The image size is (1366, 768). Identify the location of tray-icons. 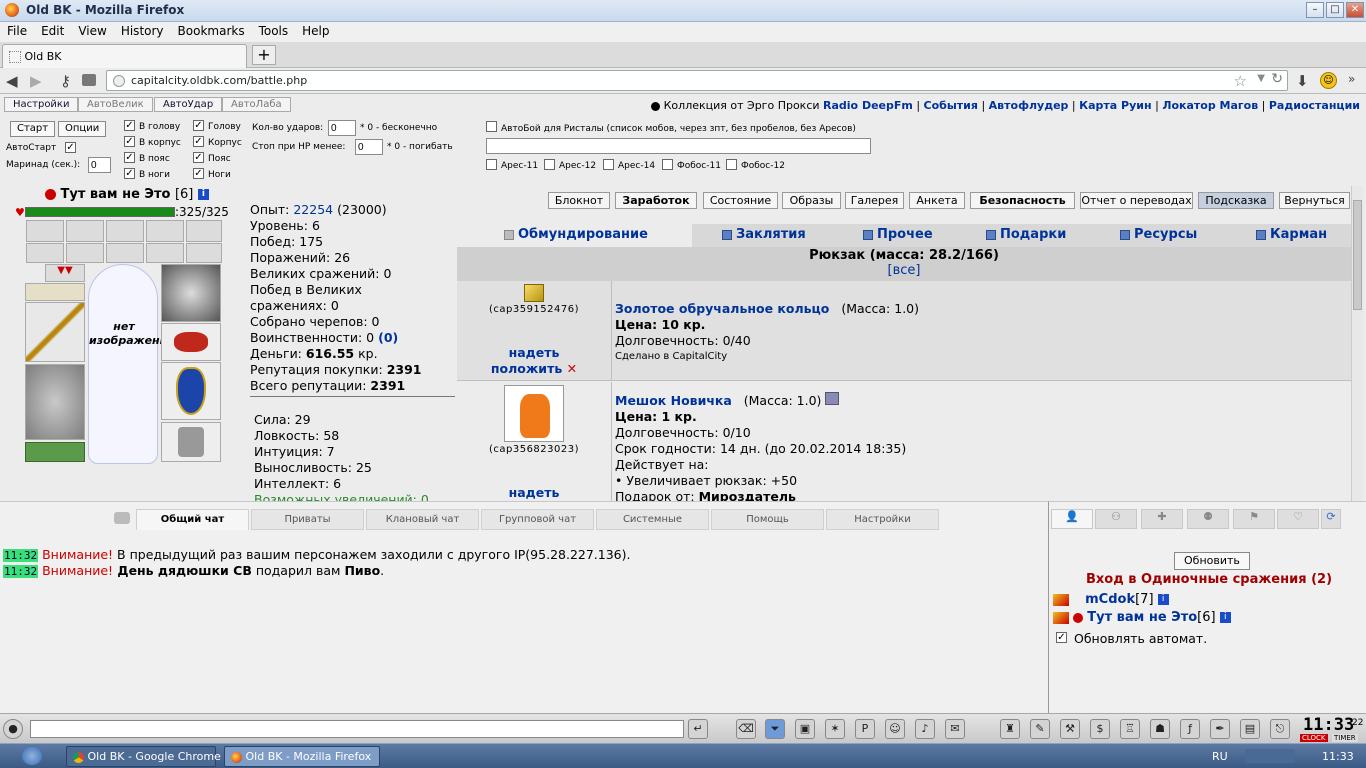
(1270, 756).